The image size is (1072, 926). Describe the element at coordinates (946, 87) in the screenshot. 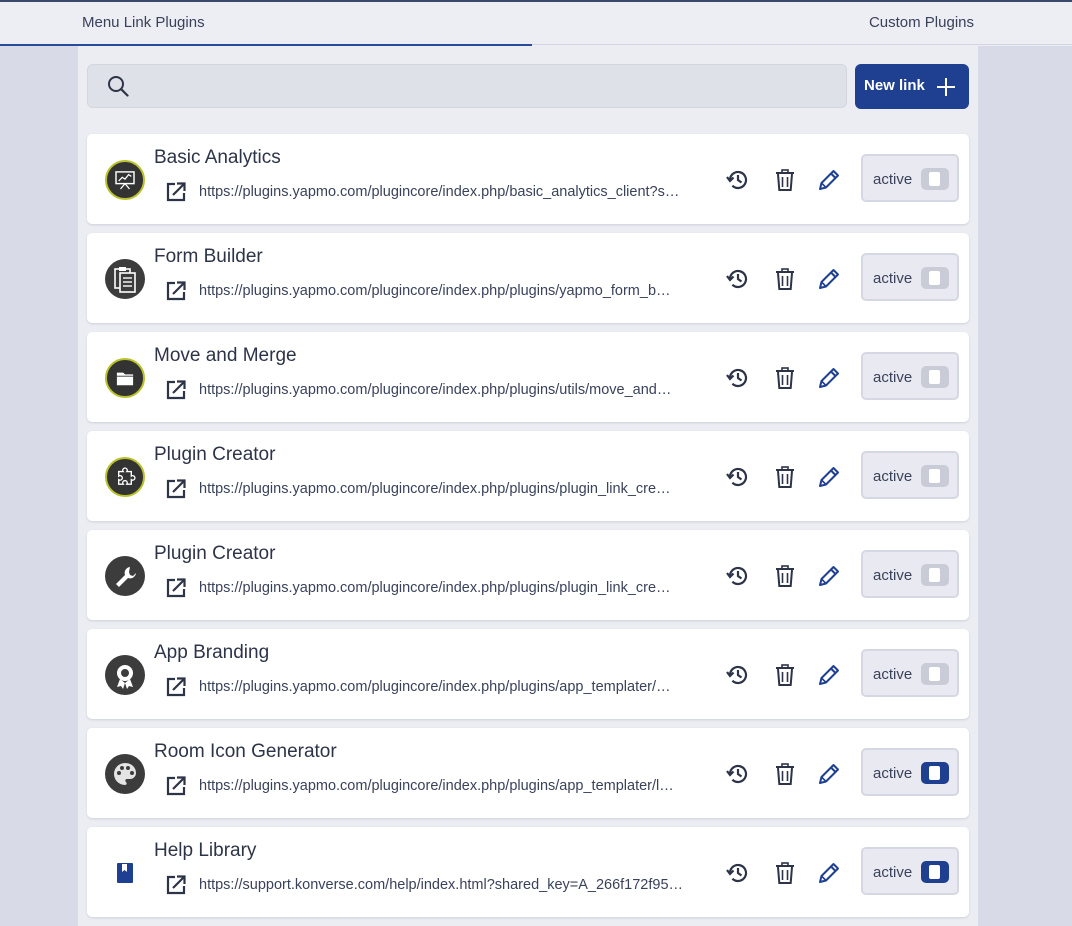

I see `plus-icon` at that location.